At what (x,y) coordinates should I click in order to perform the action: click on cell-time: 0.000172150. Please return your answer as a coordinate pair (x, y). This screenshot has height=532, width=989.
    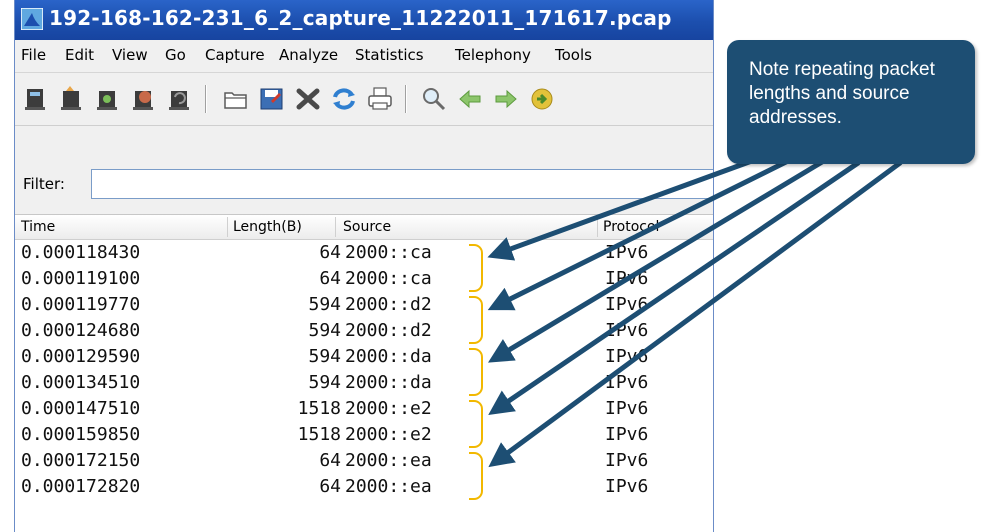
    Looking at the image, I should click on (81, 460).